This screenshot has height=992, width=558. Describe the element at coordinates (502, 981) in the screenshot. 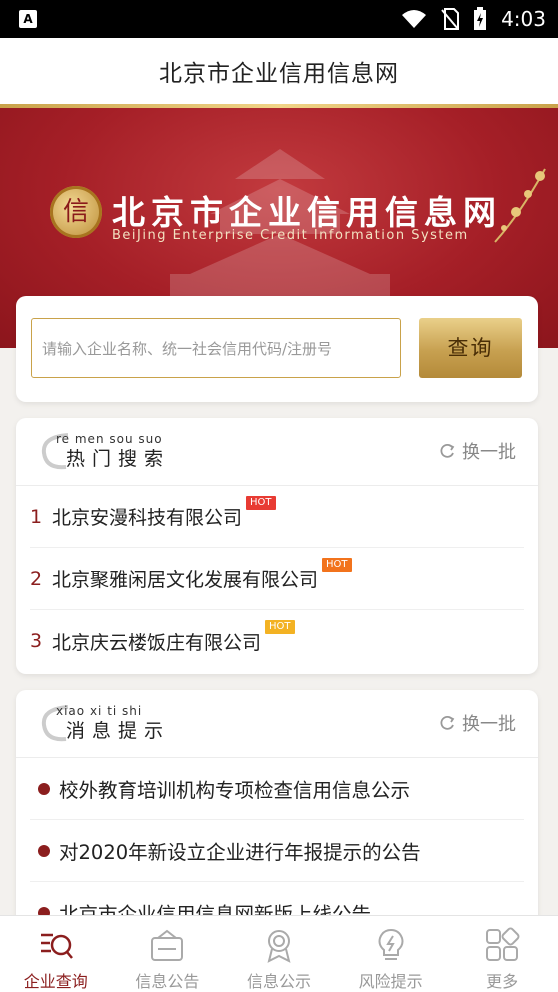

I see `tab-label: 更多` at that location.